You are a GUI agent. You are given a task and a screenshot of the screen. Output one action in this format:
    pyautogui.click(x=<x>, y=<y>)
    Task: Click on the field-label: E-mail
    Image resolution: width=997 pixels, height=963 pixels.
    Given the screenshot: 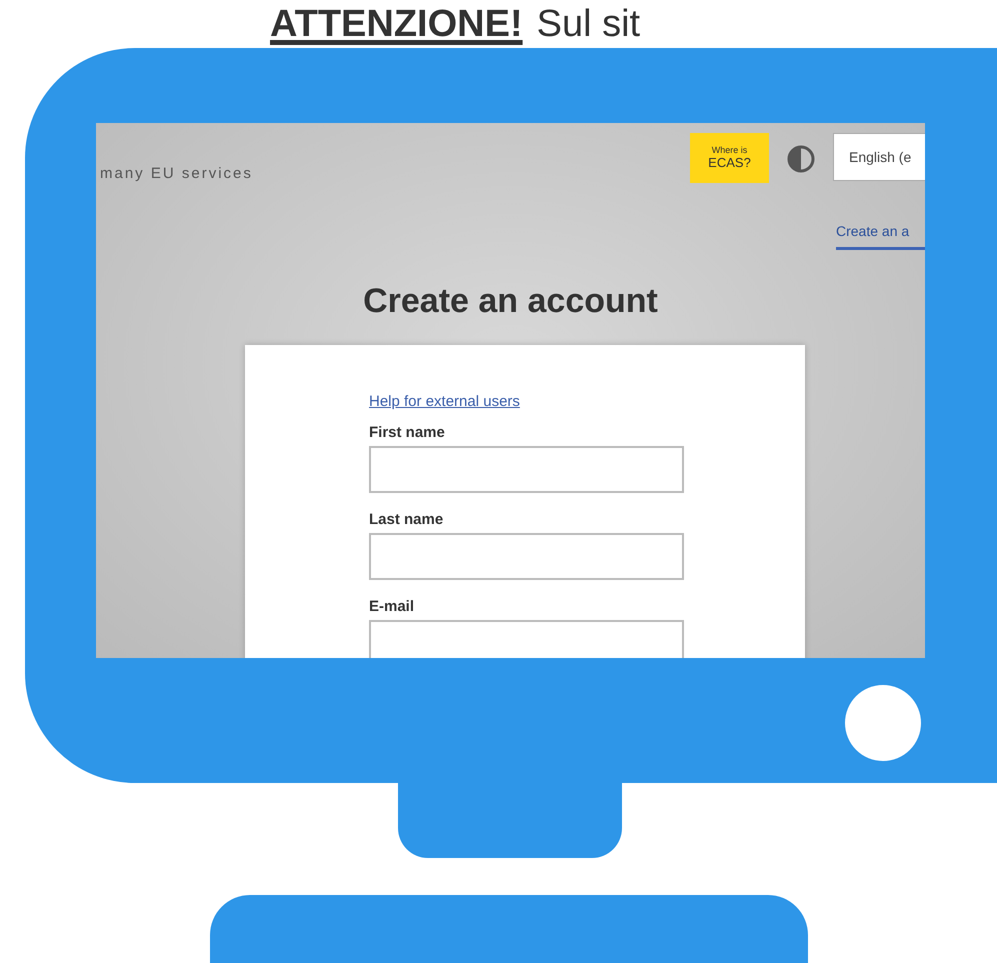 What is the action you would take?
    pyautogui.click(x=391, y=606)
    